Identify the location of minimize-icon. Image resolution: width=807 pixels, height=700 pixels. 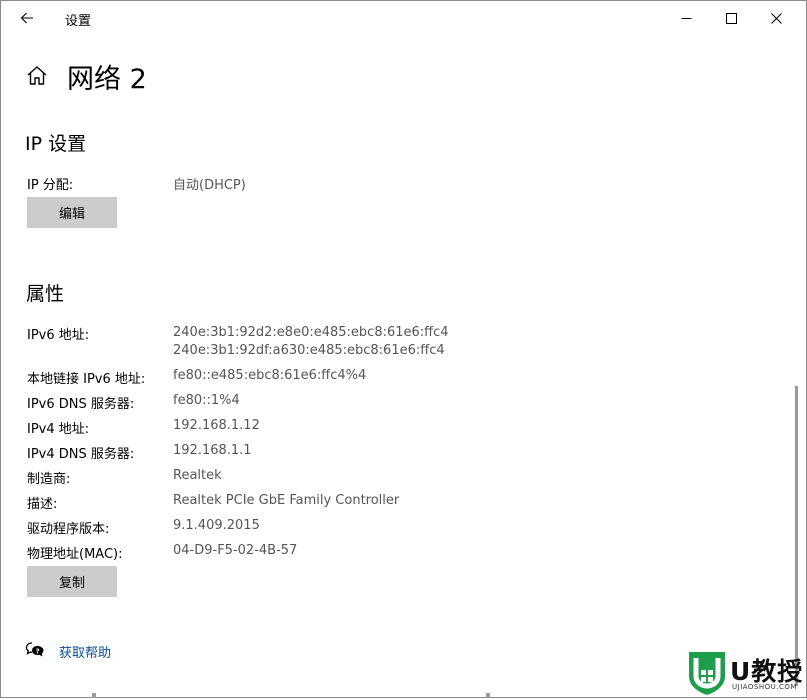
(686, 18).